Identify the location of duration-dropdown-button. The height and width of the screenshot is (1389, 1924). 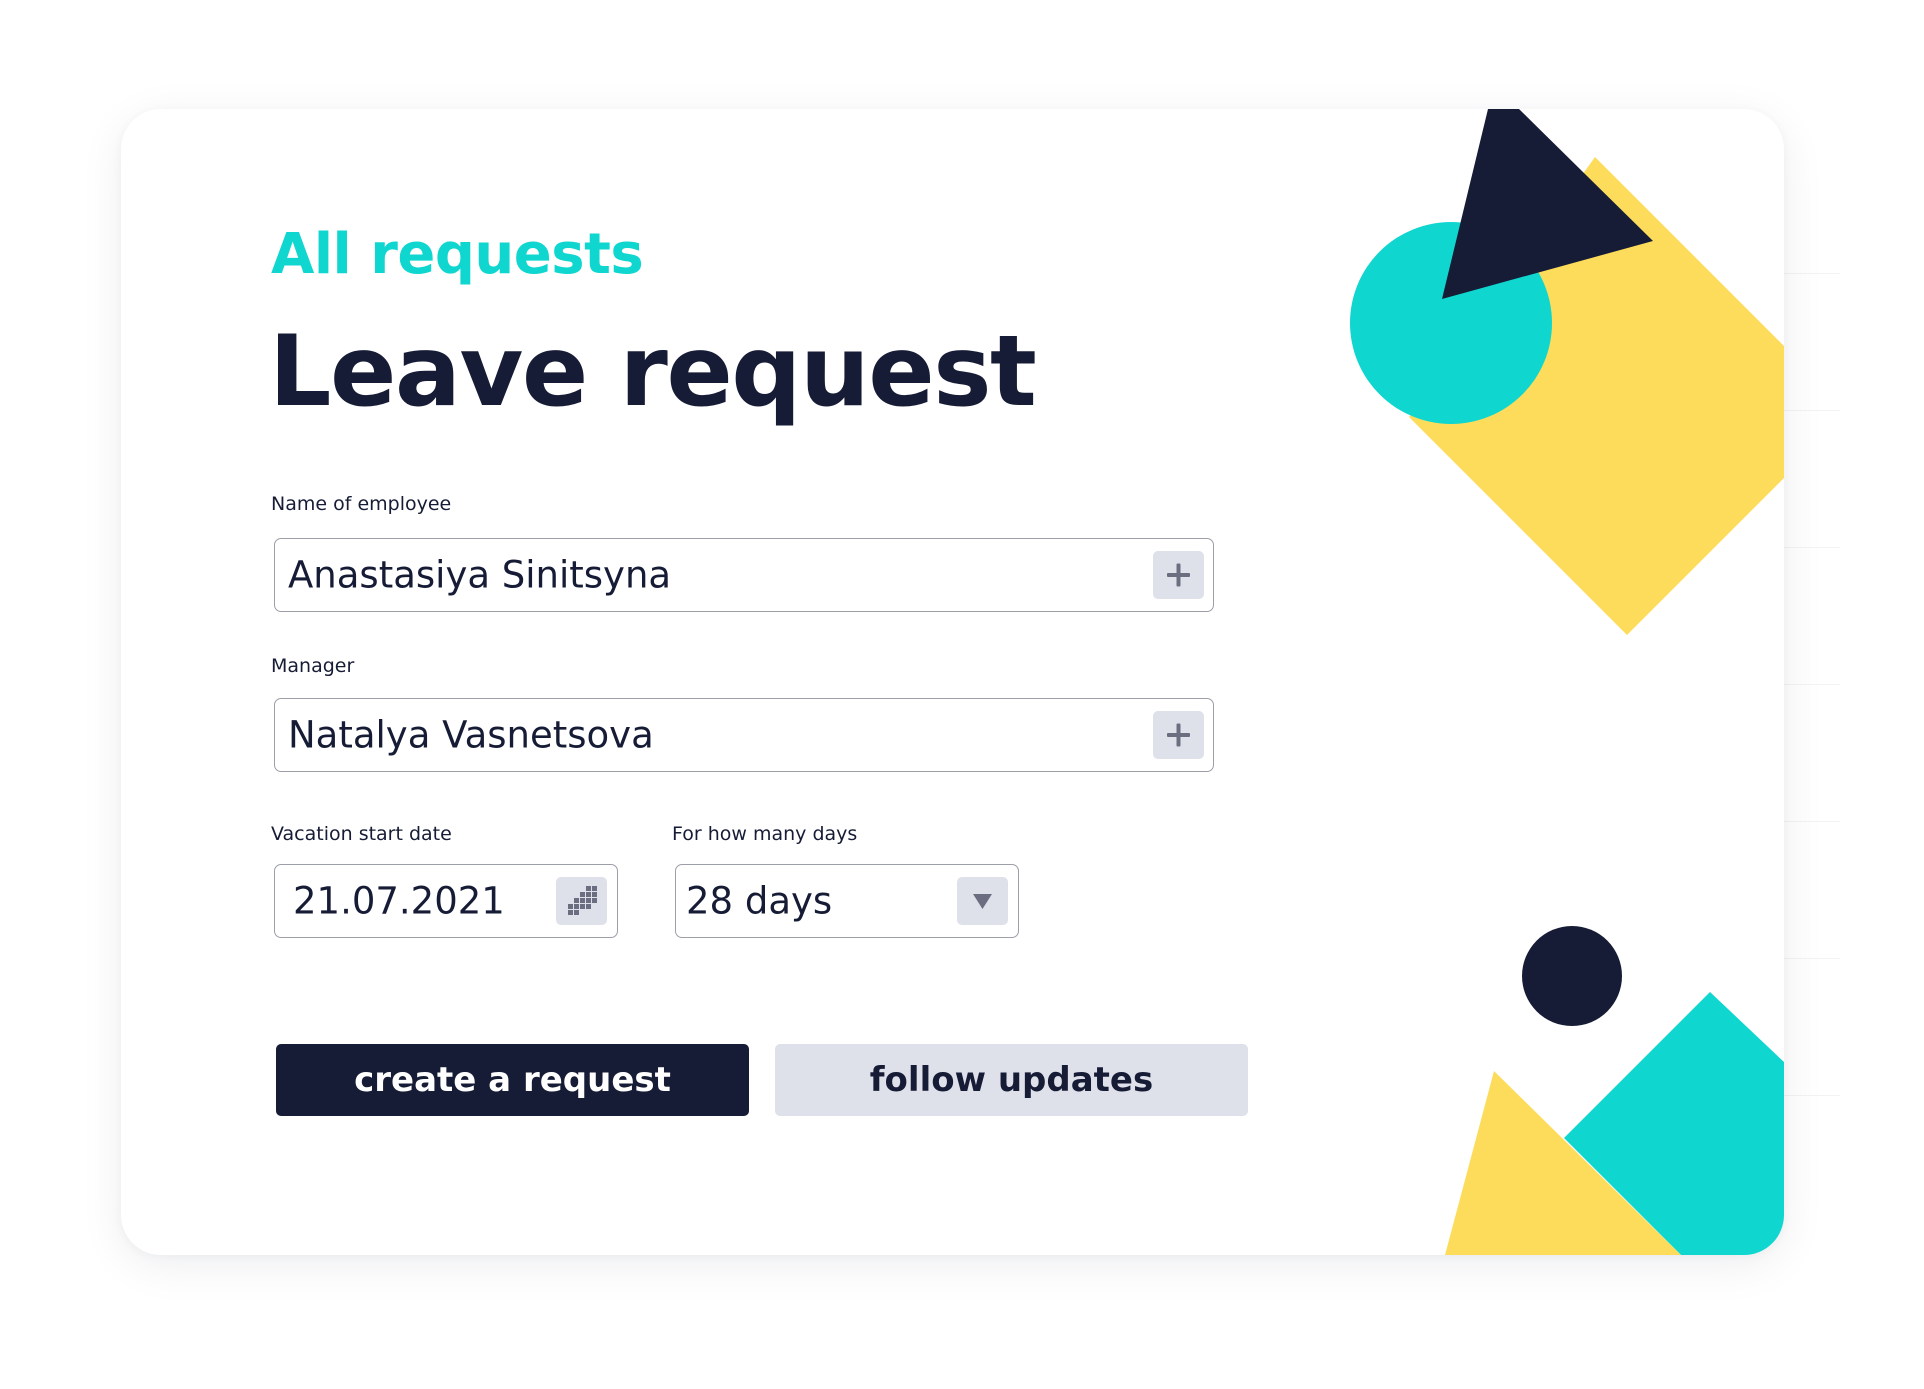
(982, 901).